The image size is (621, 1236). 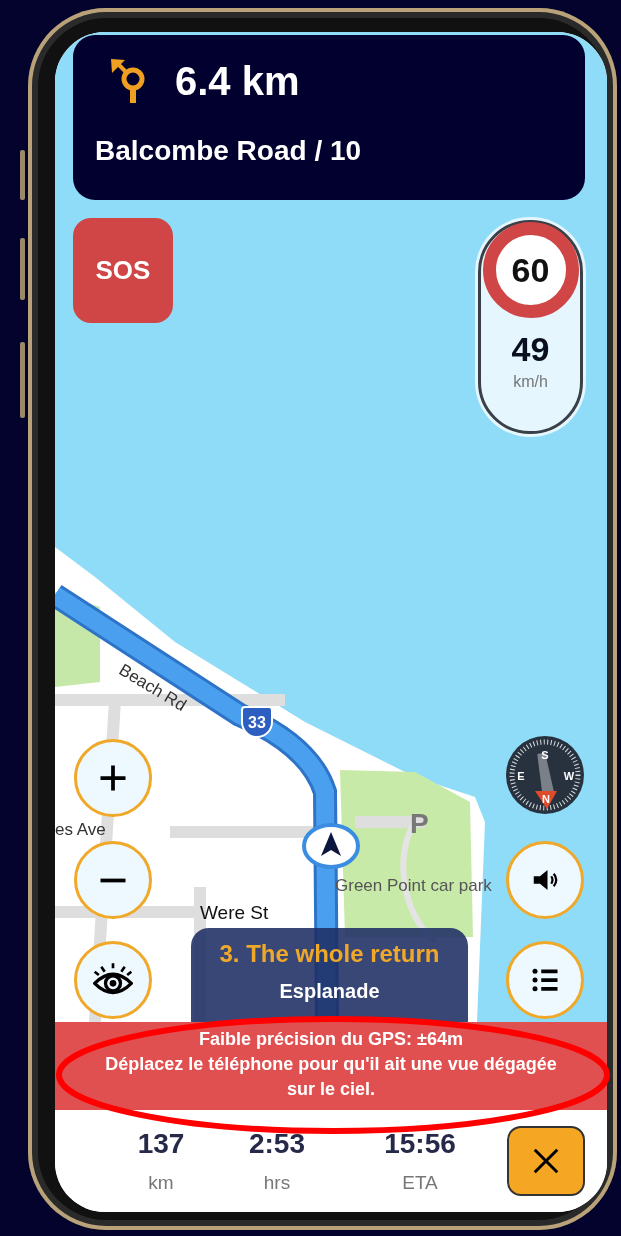 What do you see at coordinates (530, 349) in the screenshot?
I see `current-speed: 49` at bounding box center [530, 349].